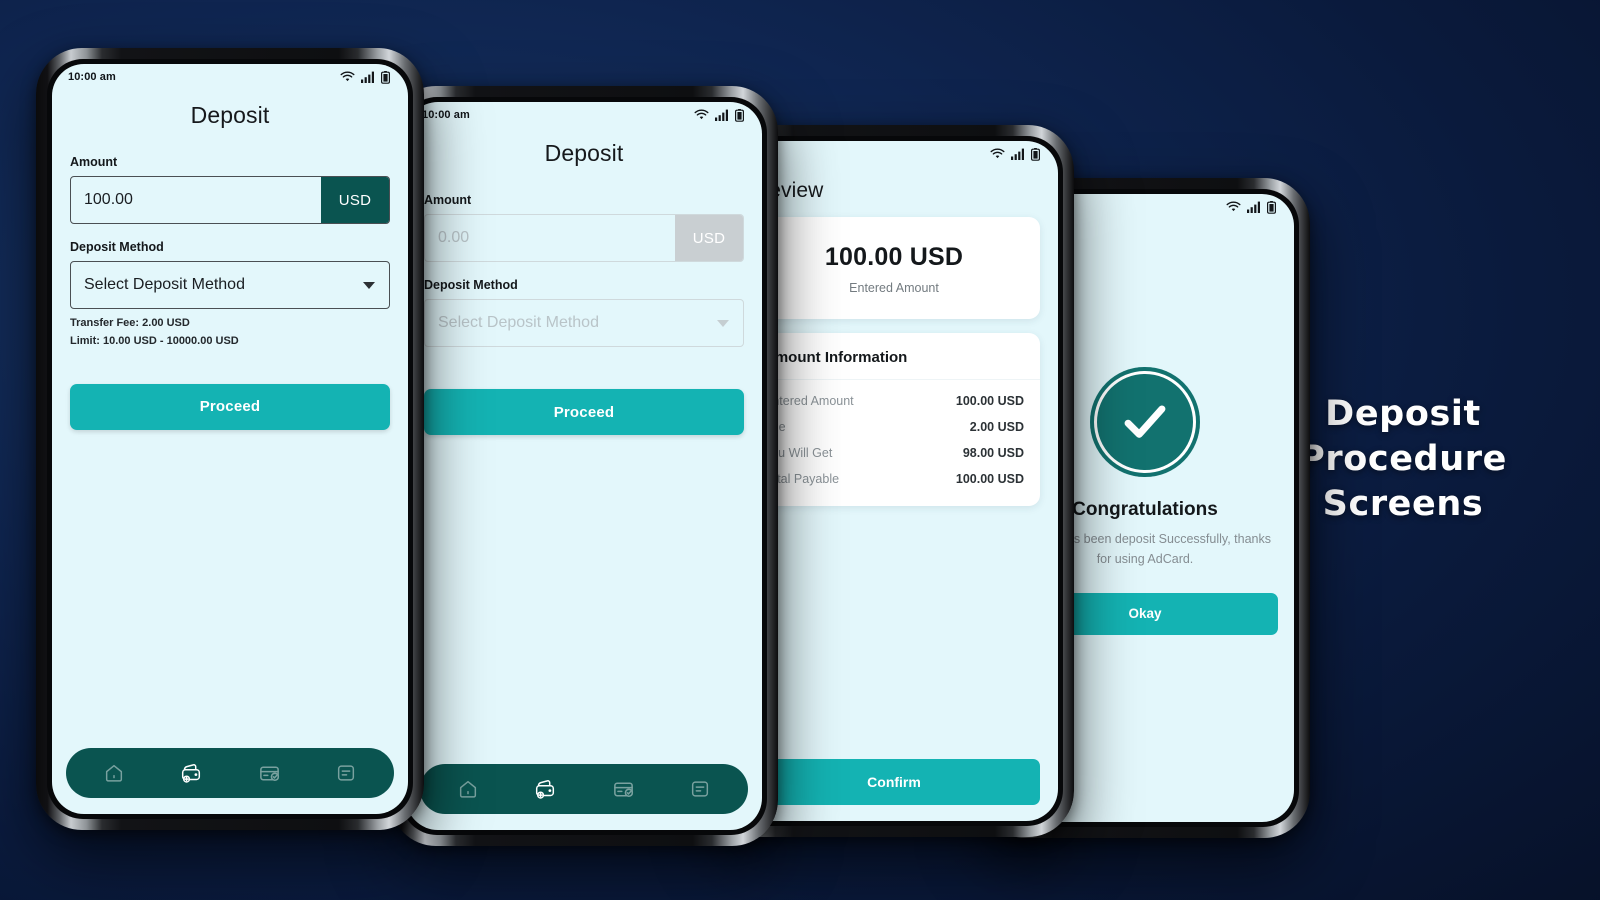 This screenshot has width=1600, height=900. What do you see at coordinates (894, 782) in the screenshot?
I see `confirm-button: Confirm` at bounding box center [894, 782].